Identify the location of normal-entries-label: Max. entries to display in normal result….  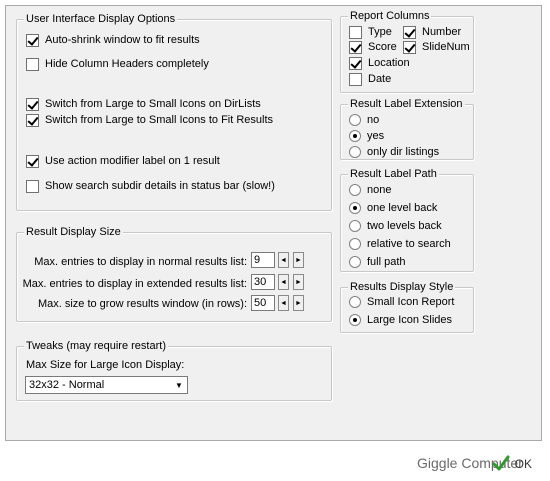
(140, 262).